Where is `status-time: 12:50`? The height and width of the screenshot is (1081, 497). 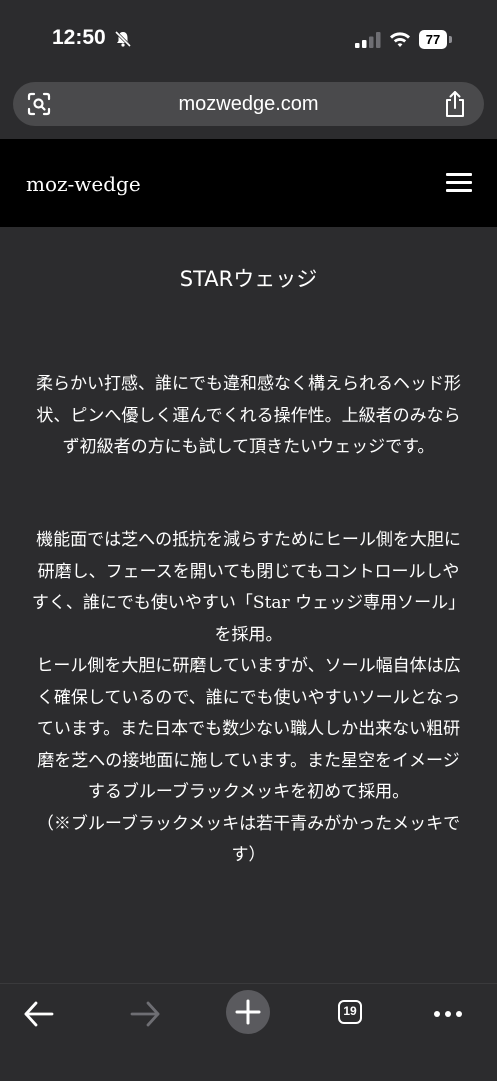 status-time: 12:50 is located at coordinates (79, 37).